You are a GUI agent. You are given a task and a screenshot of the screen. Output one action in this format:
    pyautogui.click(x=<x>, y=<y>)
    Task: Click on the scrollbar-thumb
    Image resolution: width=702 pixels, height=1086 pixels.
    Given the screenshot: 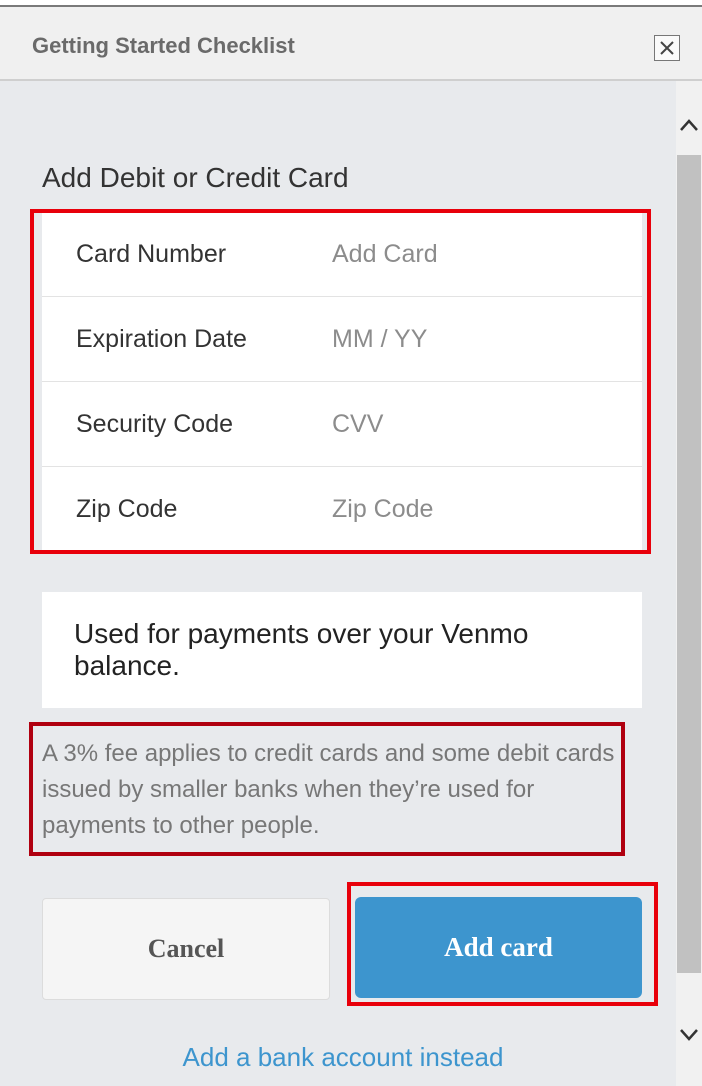 What is the action you would take?
    pyautogui.click(x=689, y=564)
    